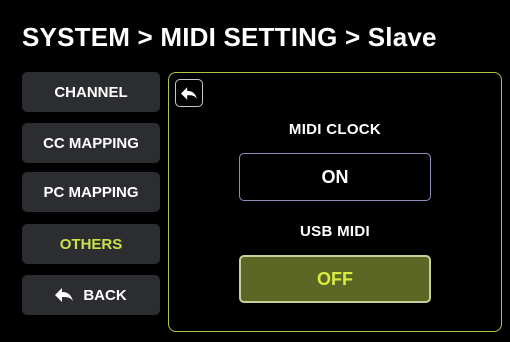 The image size is (510, 342). What do you see at coordinates (105, 295) in the screenshot?
I see `back-button-label: BACK` at bounding box center [105, 295].